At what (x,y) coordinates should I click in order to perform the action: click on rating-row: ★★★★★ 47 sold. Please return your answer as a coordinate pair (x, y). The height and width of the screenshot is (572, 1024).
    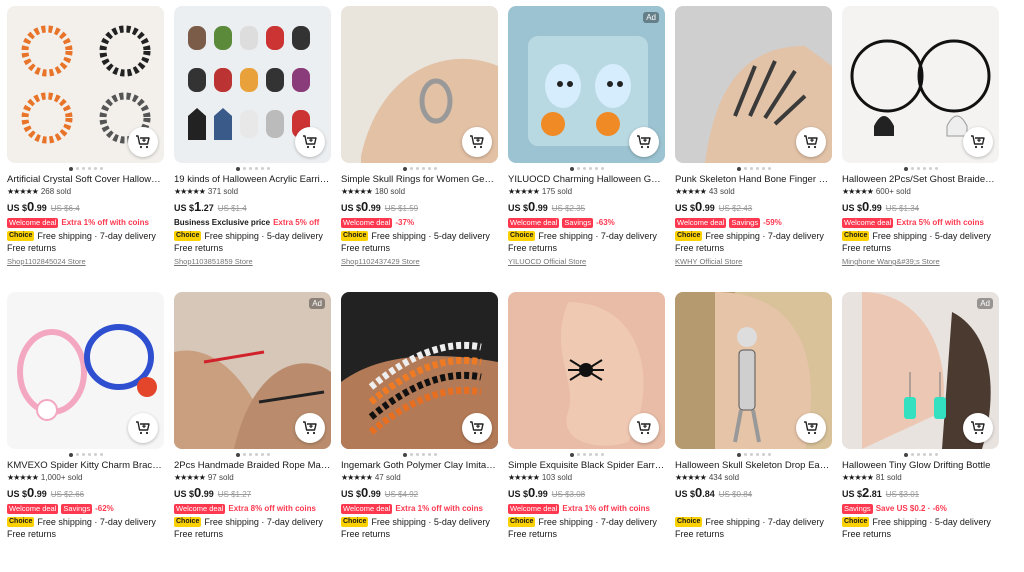
    Looking at the image, I should click on (419, 477).